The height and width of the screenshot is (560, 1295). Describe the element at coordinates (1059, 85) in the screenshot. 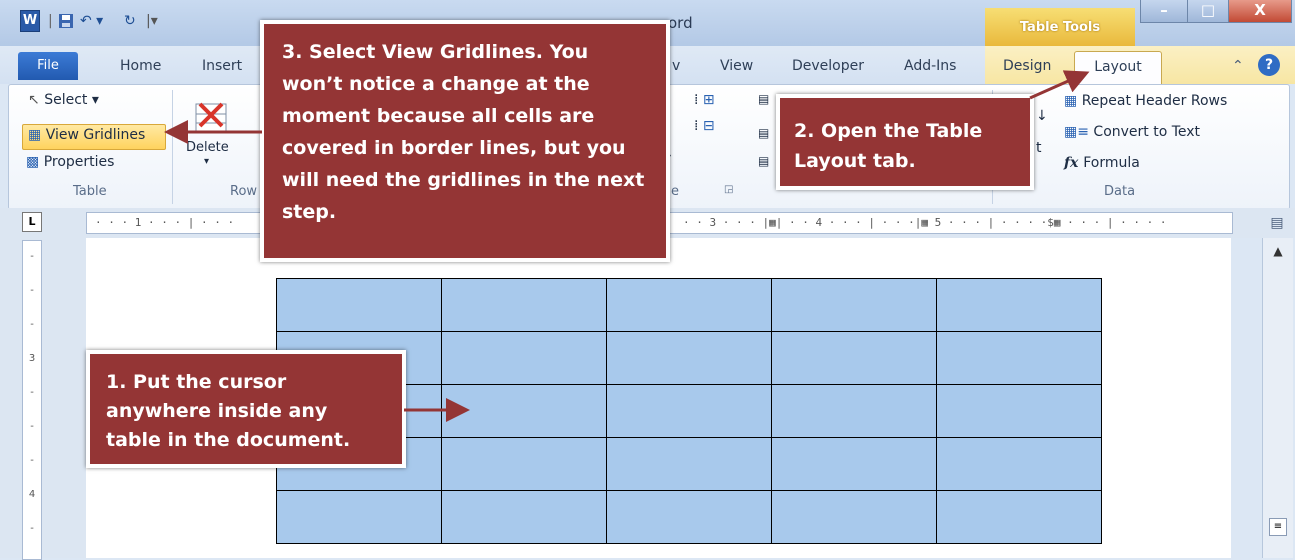

I see `arrow-to-layout-tab` at that location.